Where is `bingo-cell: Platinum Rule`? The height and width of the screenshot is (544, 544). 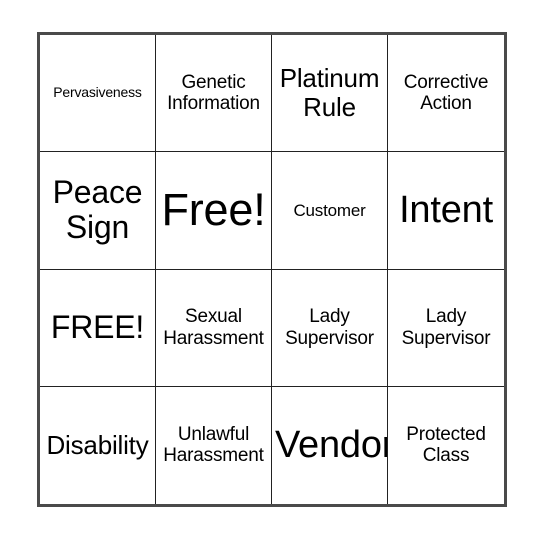
bingo-cell: Platinum Rule is located at coordinates (330, 94).